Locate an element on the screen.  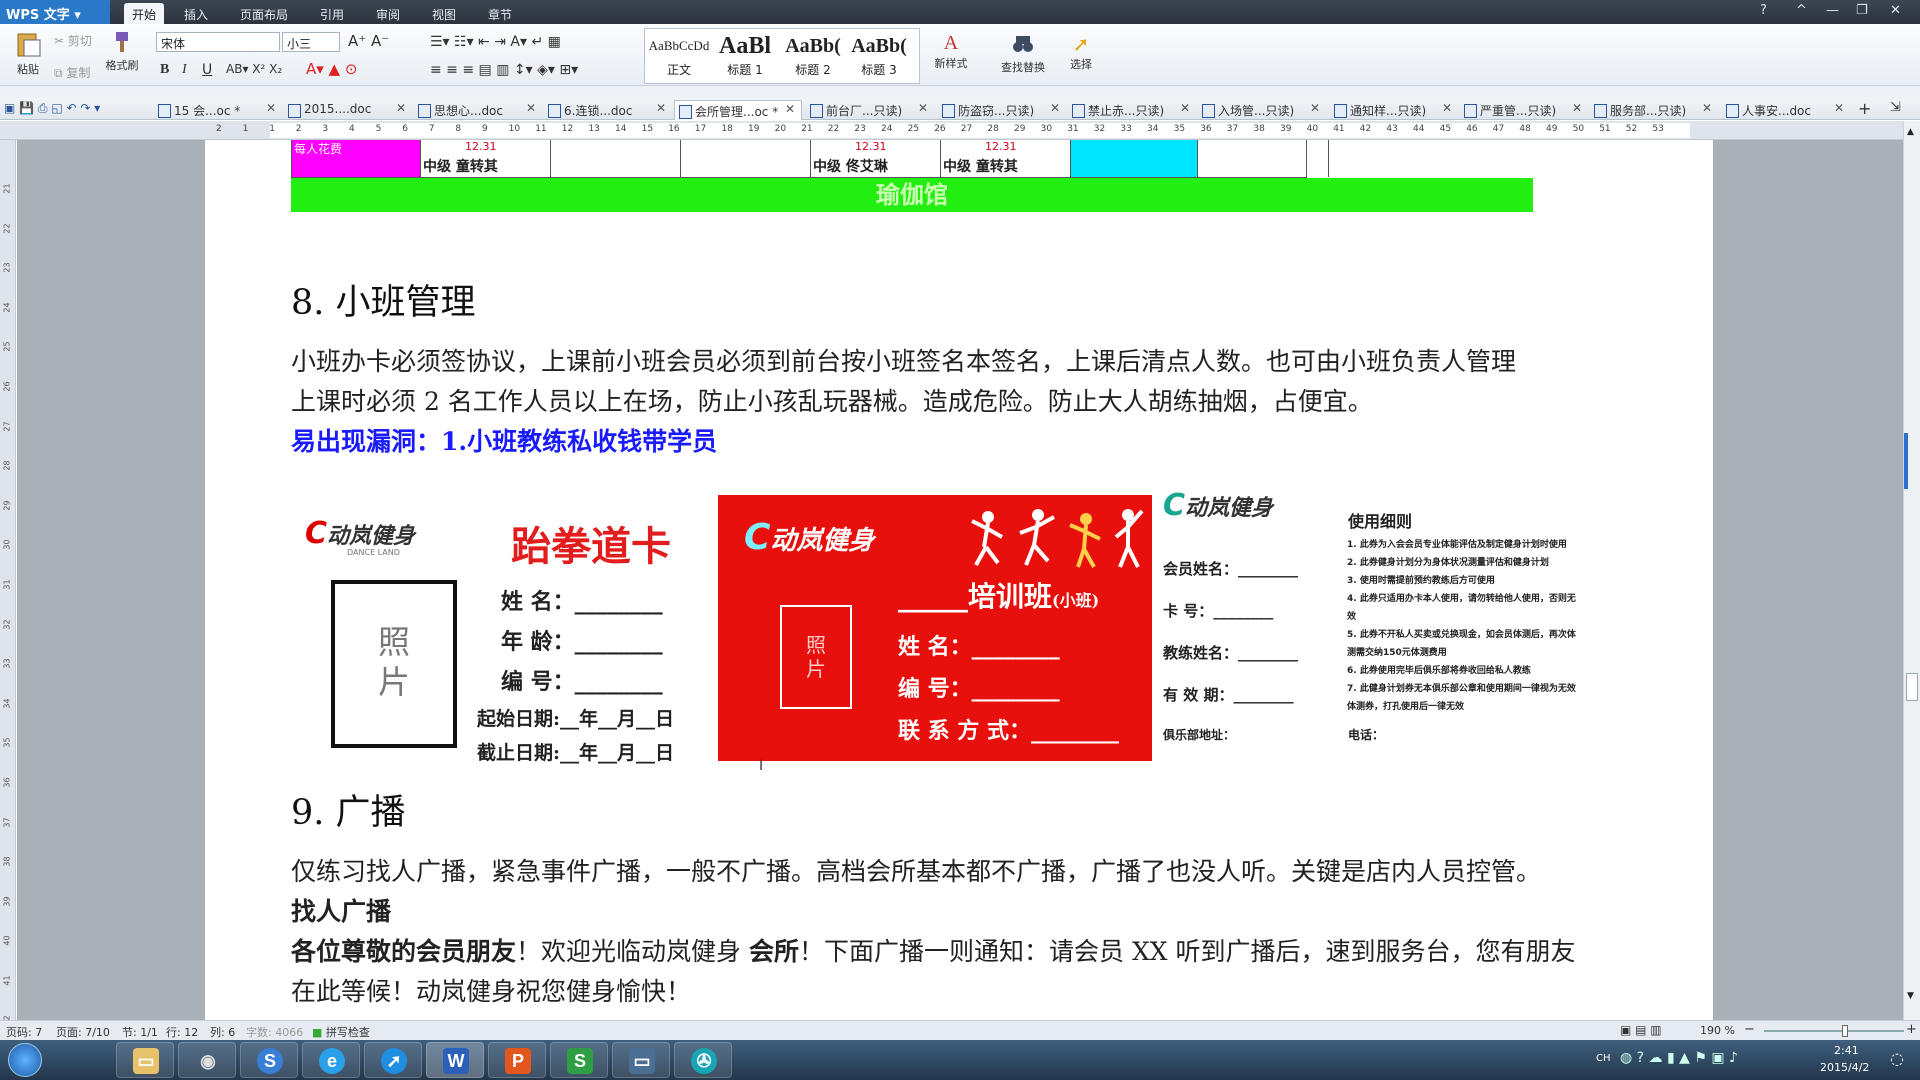
help-icon: ? is located at coordinates (1763, 10).